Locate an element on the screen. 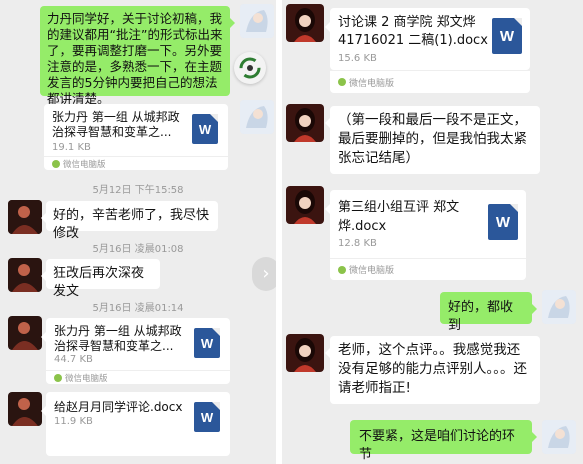 The image size is (583, 464). file-name: 第三组小组互评 郑文烨.docx is located at coordinates (399, 217).